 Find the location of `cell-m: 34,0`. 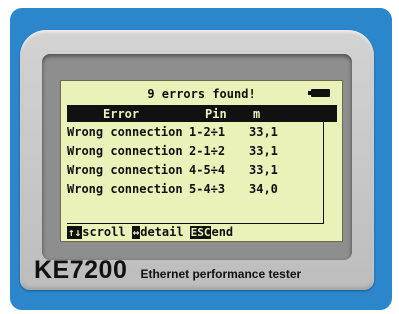

cell-m: 34,0 is located at coordinates (263, 189).